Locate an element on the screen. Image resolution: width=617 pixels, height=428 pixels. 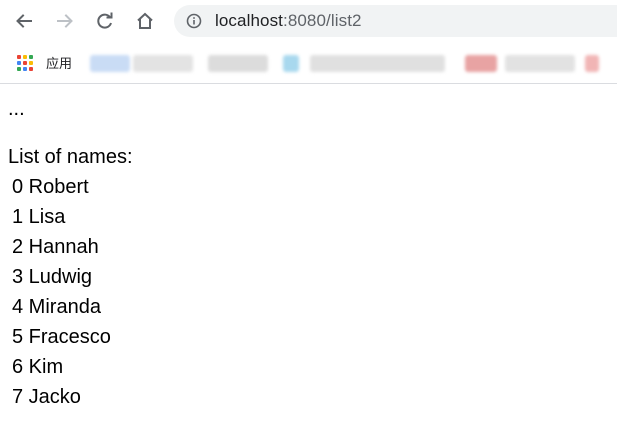
list-item: 6 Kim is located at coordinates (38, 367).